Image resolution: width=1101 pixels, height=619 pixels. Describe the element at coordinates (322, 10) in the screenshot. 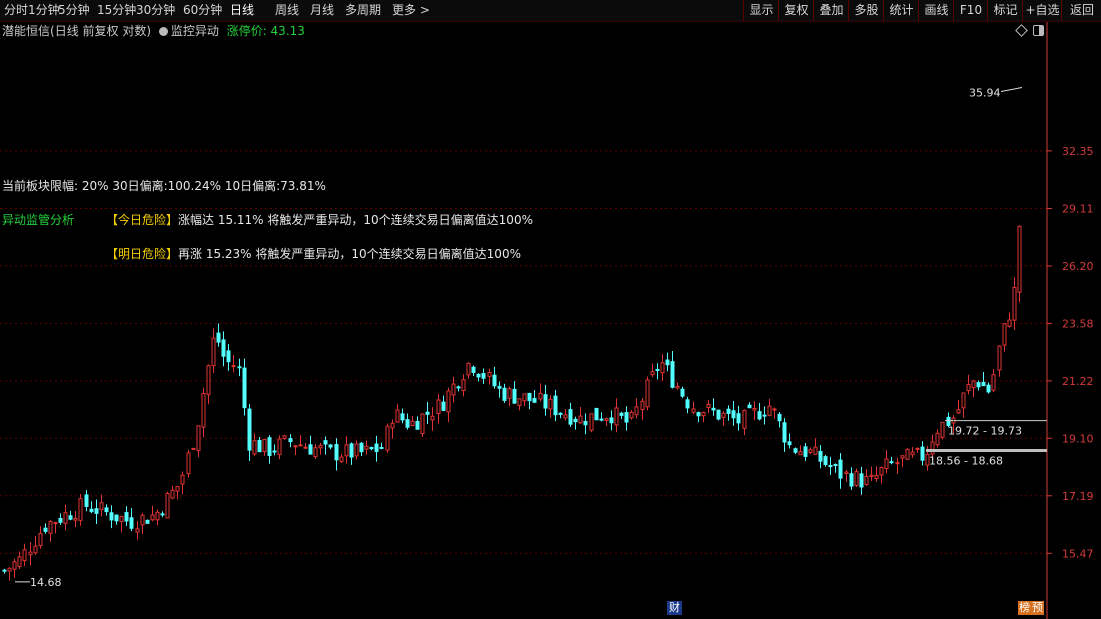

I see `period-tab-8: 月线` at that location.